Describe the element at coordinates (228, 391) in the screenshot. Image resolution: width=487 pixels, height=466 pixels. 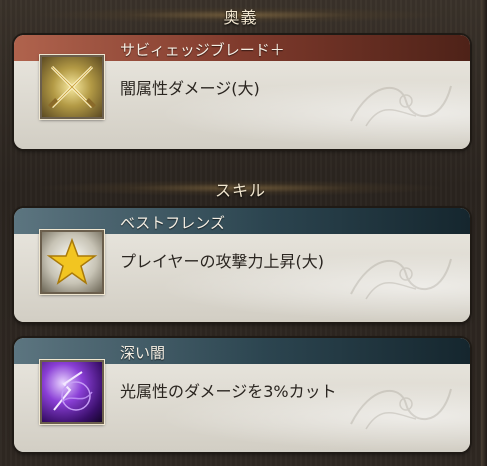
I see `skill-description: 光属性のダメージを3%カット` at that location.